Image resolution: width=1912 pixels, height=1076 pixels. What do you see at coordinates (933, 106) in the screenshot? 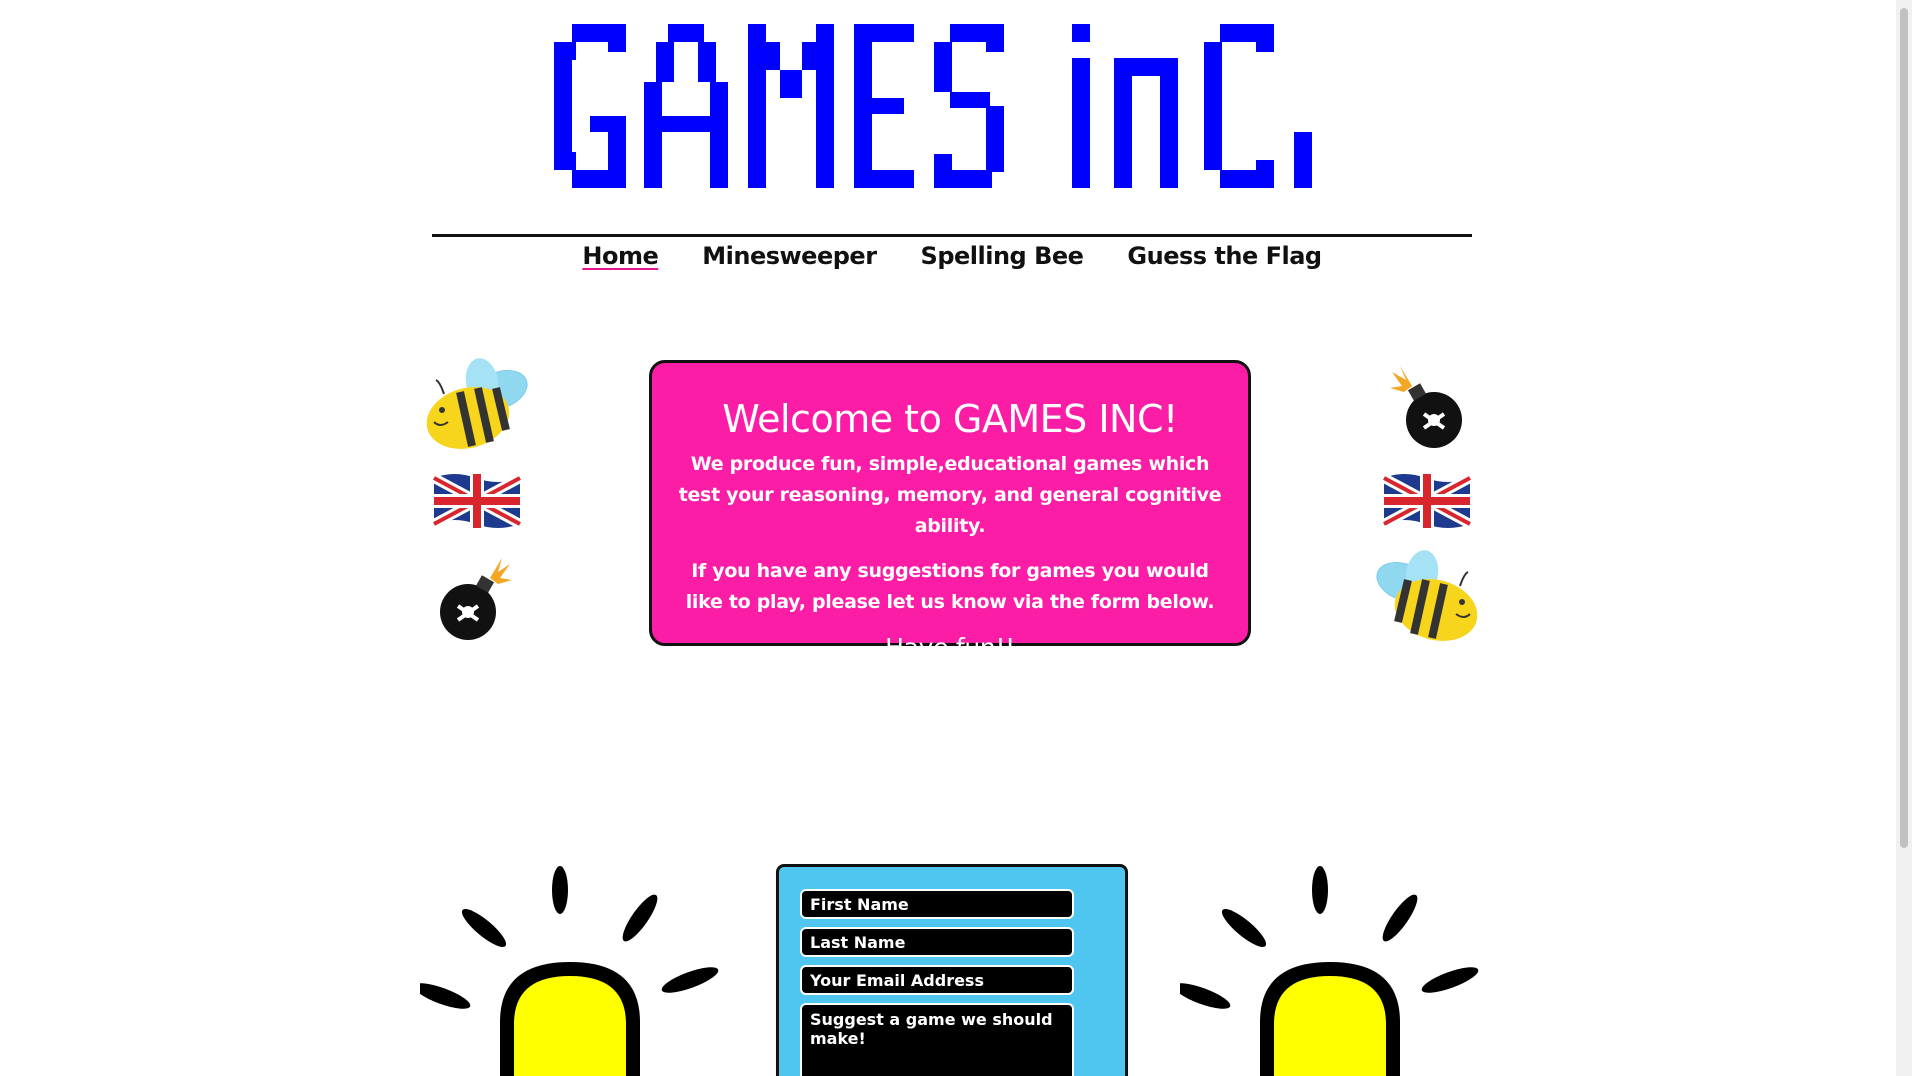
I see `logo-pixel-art` at bounding box center [933, 106].